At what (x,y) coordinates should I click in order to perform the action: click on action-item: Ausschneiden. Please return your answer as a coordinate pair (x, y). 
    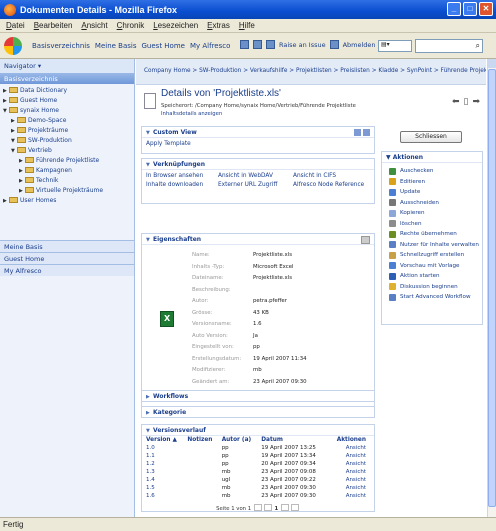
    Looking at the image, I should click on (432, 203).